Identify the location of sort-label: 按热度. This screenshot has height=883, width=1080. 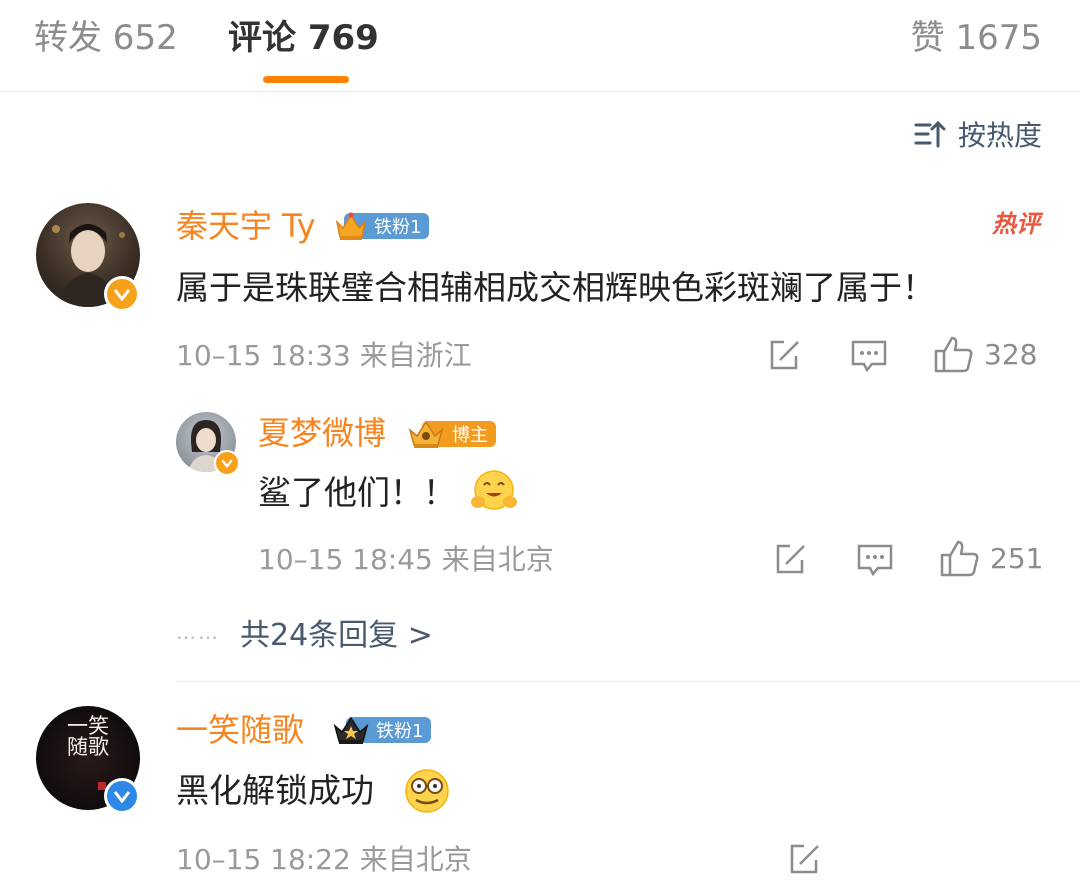
(999, 135).